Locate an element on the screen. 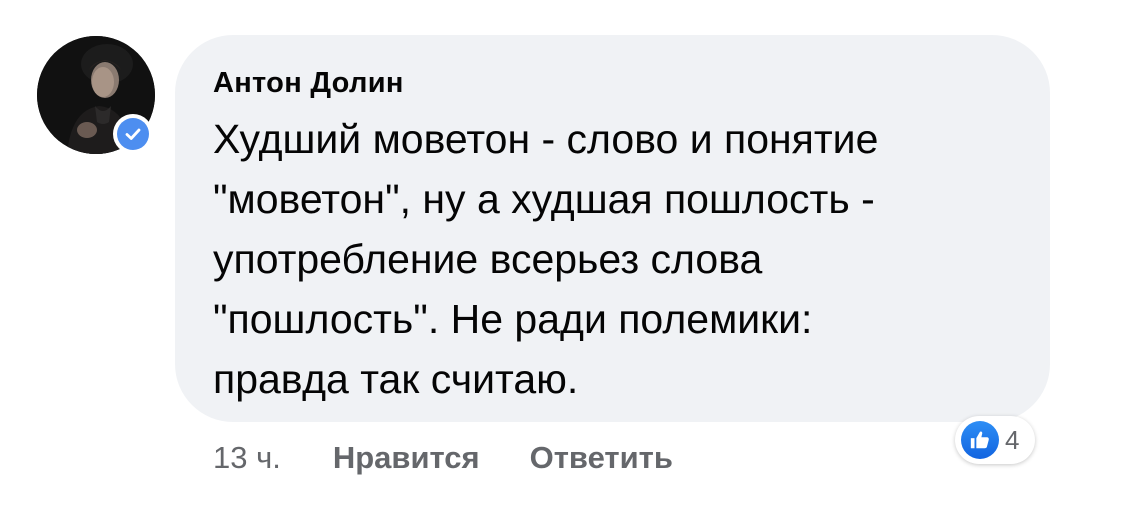  verified-badge-icon is located at coordinates (133, 134).